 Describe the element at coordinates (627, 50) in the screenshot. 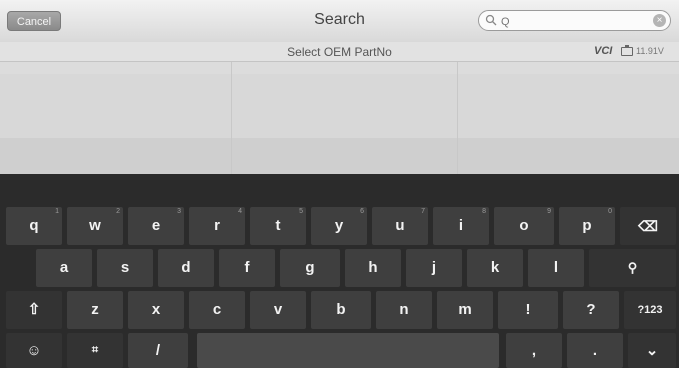

I see `battery-icon` at that location.